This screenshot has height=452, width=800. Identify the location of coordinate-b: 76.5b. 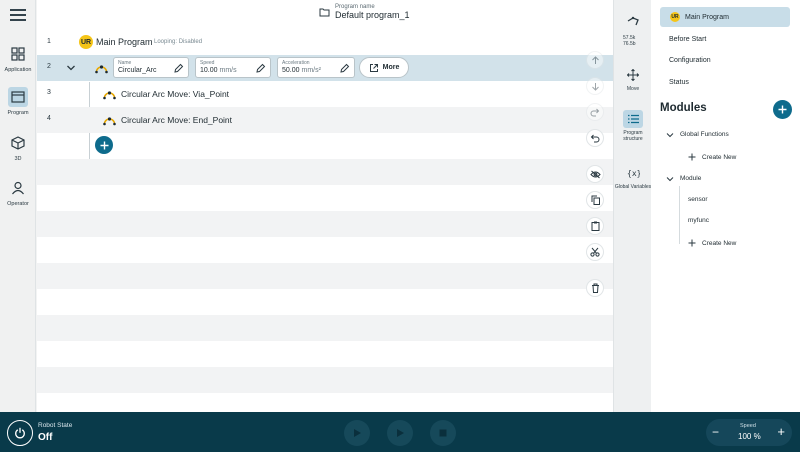
(629, 44).